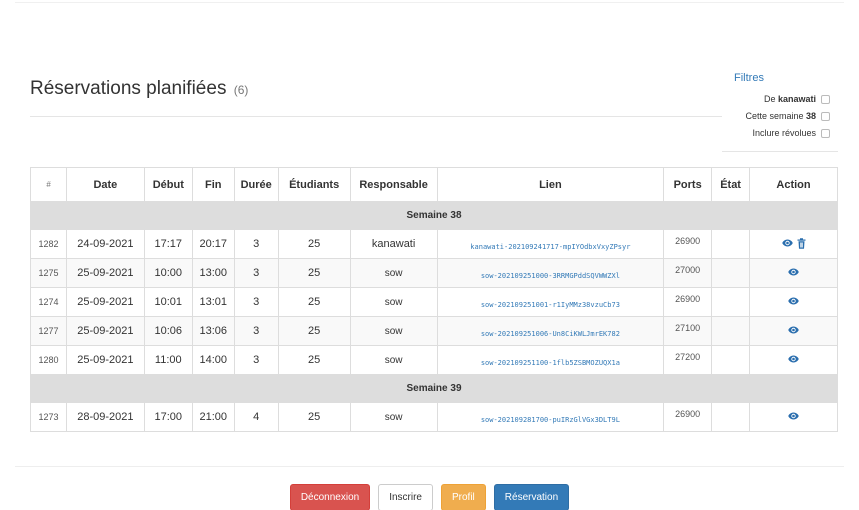 This screenshot has width=859, height=510. Describe the element at coordinates (105, 244) in the screenshot. I see `cell-date: 24-09-2021` at that location.